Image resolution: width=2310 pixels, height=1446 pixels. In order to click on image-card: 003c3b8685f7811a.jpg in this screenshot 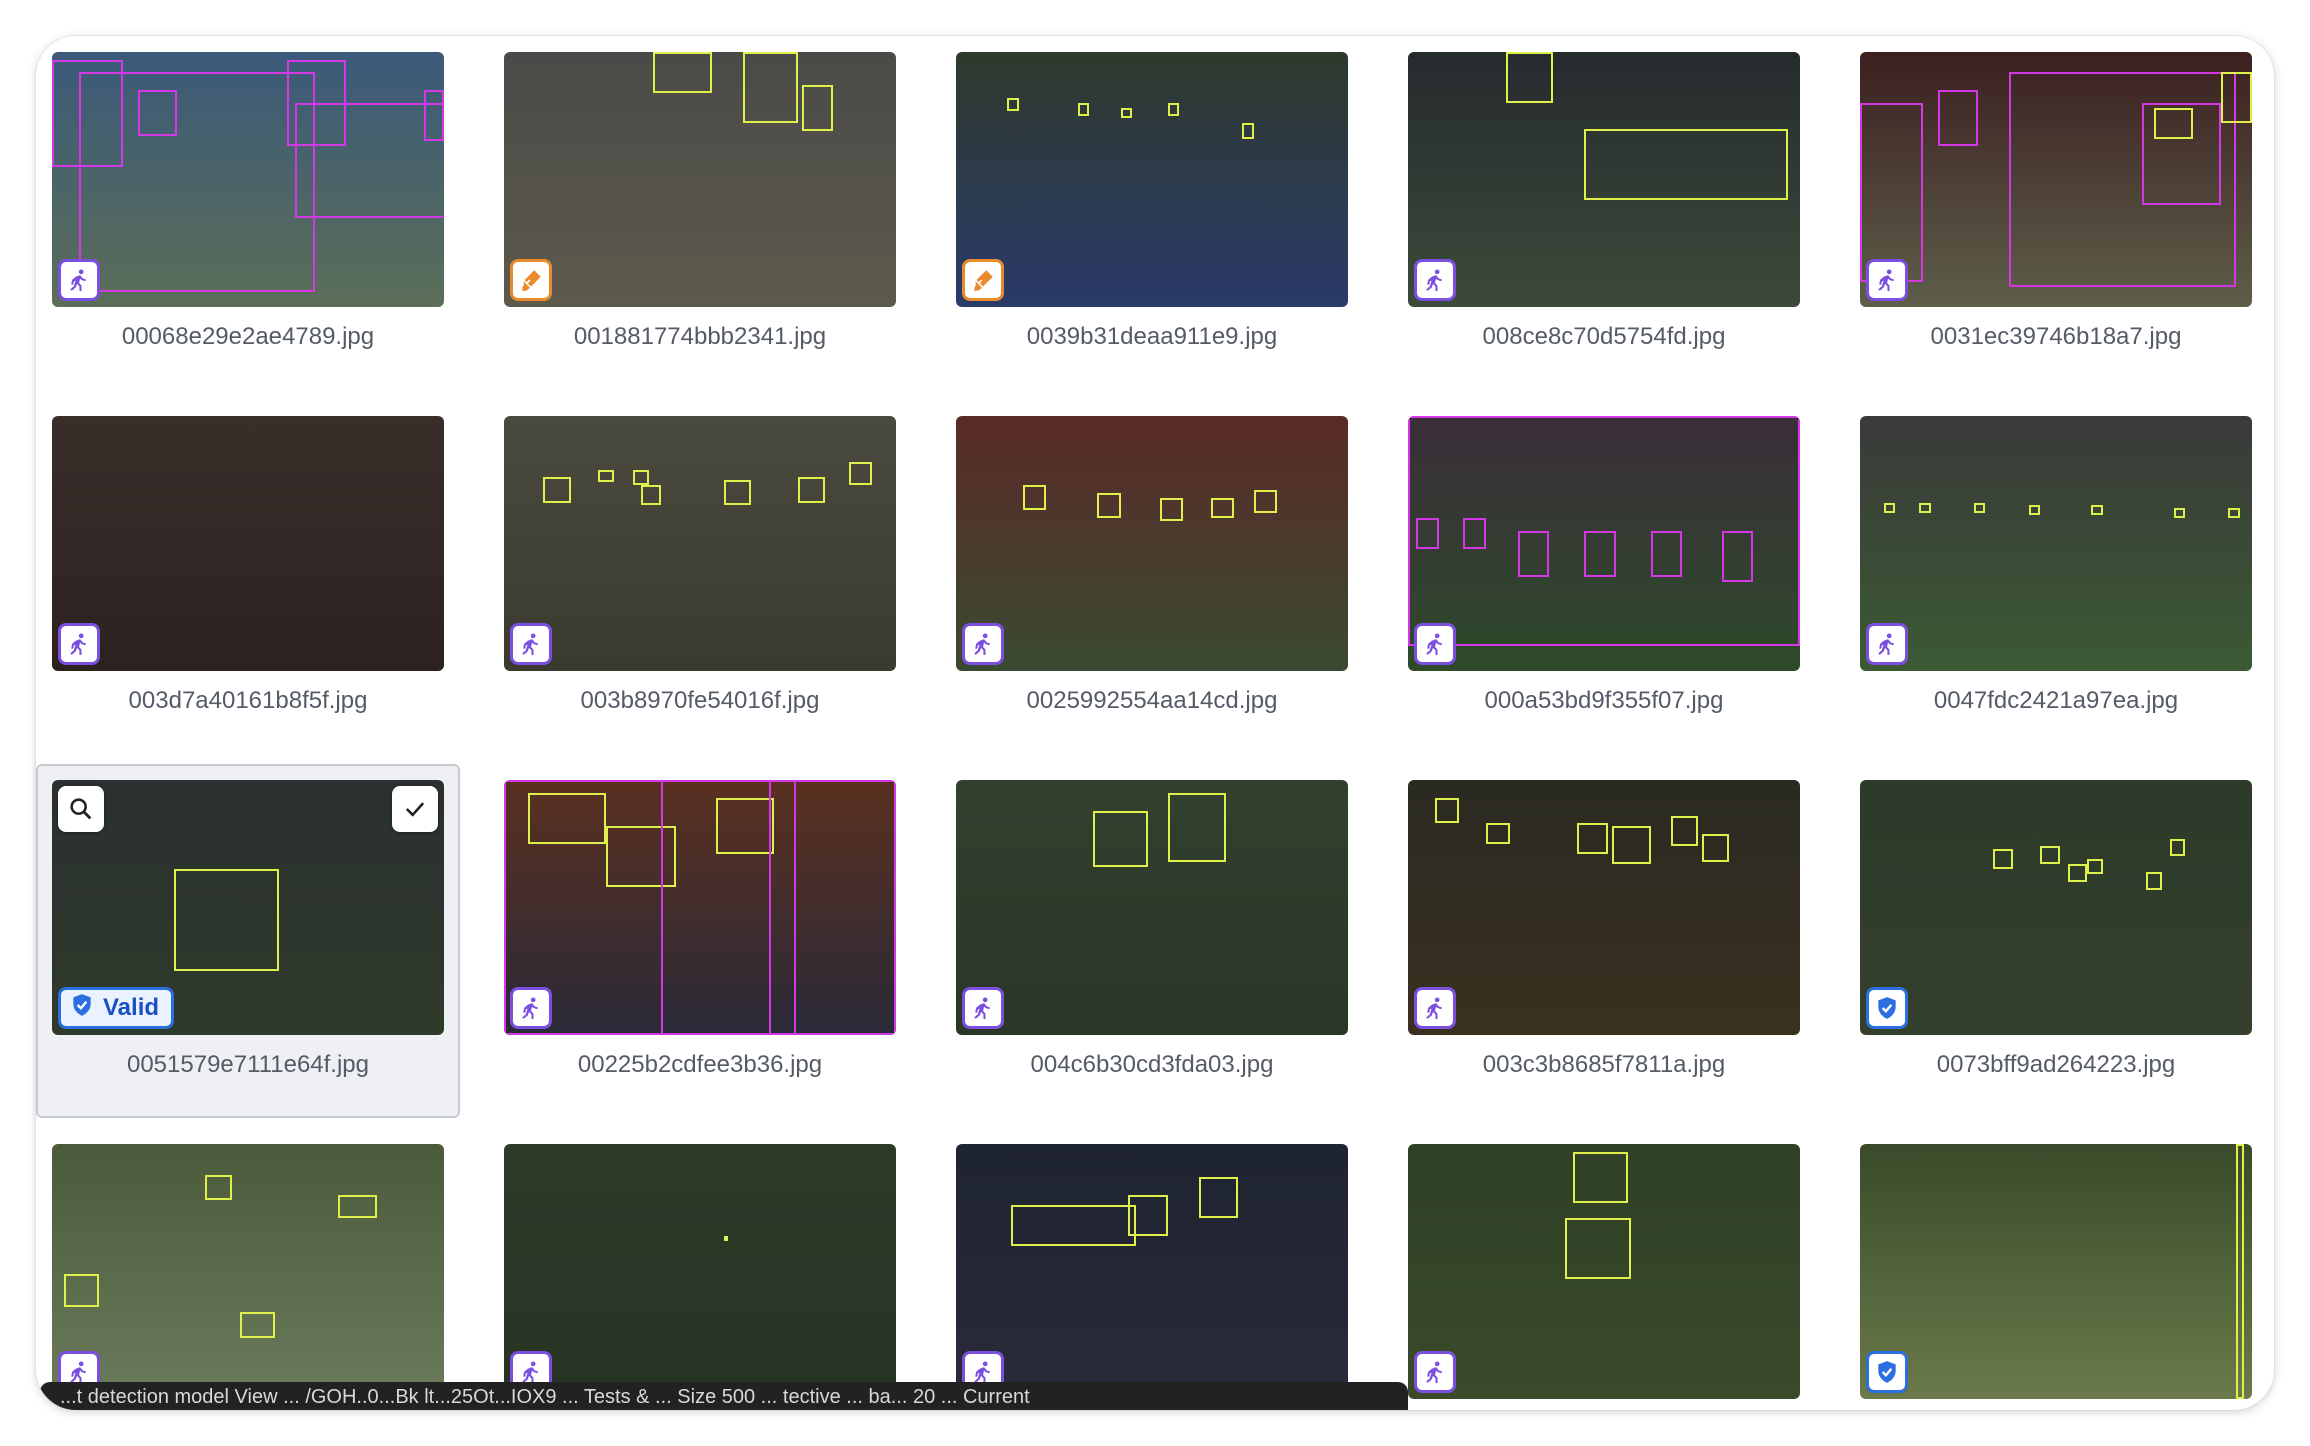, I will do `click(1604, 941)`.